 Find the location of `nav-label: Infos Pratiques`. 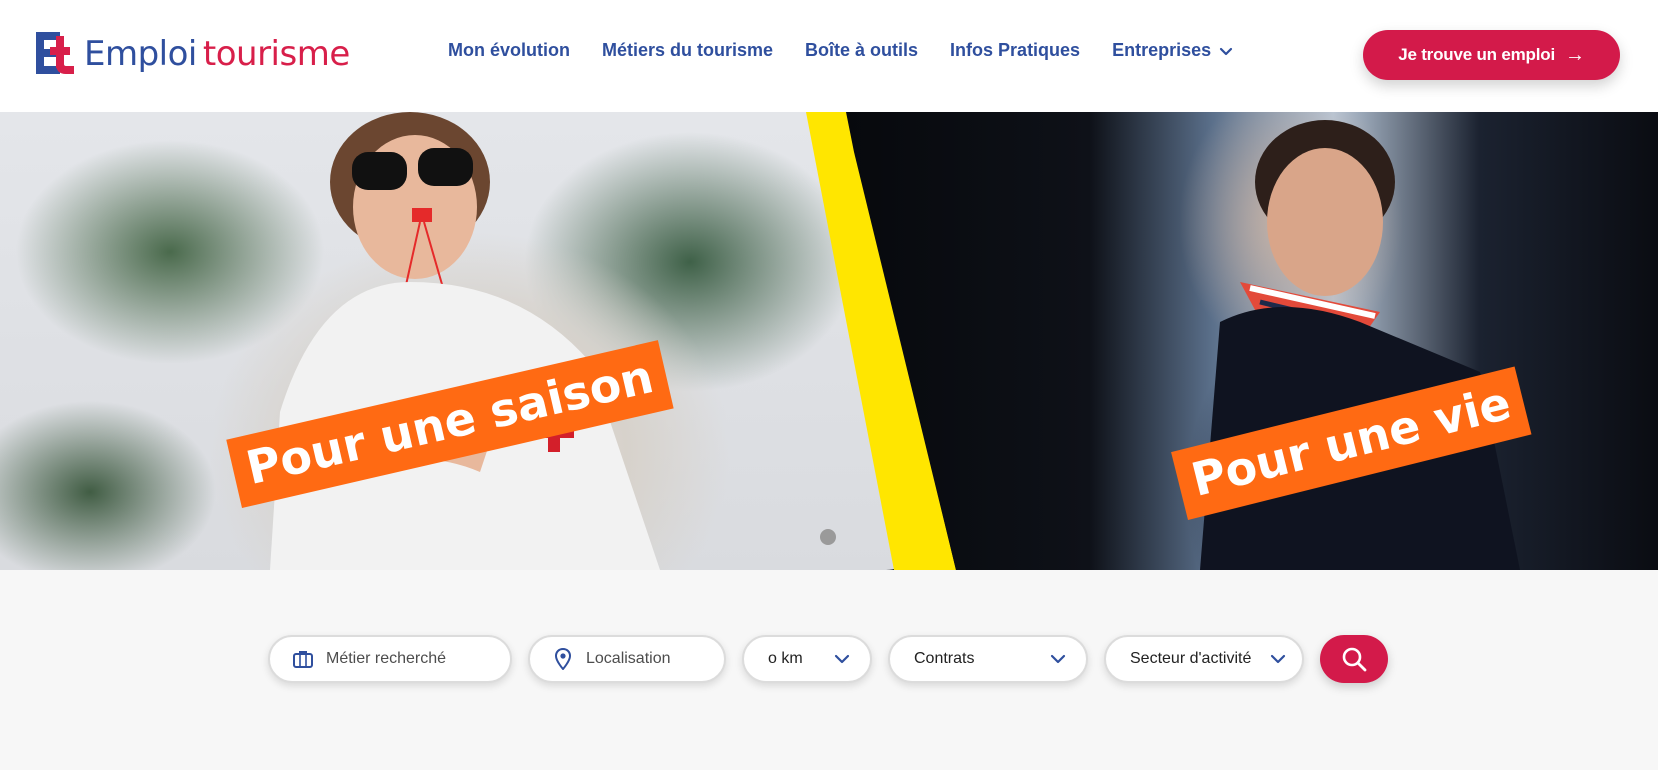

nav-label: Infos Pratiques is located at coordinates (1015, 50).